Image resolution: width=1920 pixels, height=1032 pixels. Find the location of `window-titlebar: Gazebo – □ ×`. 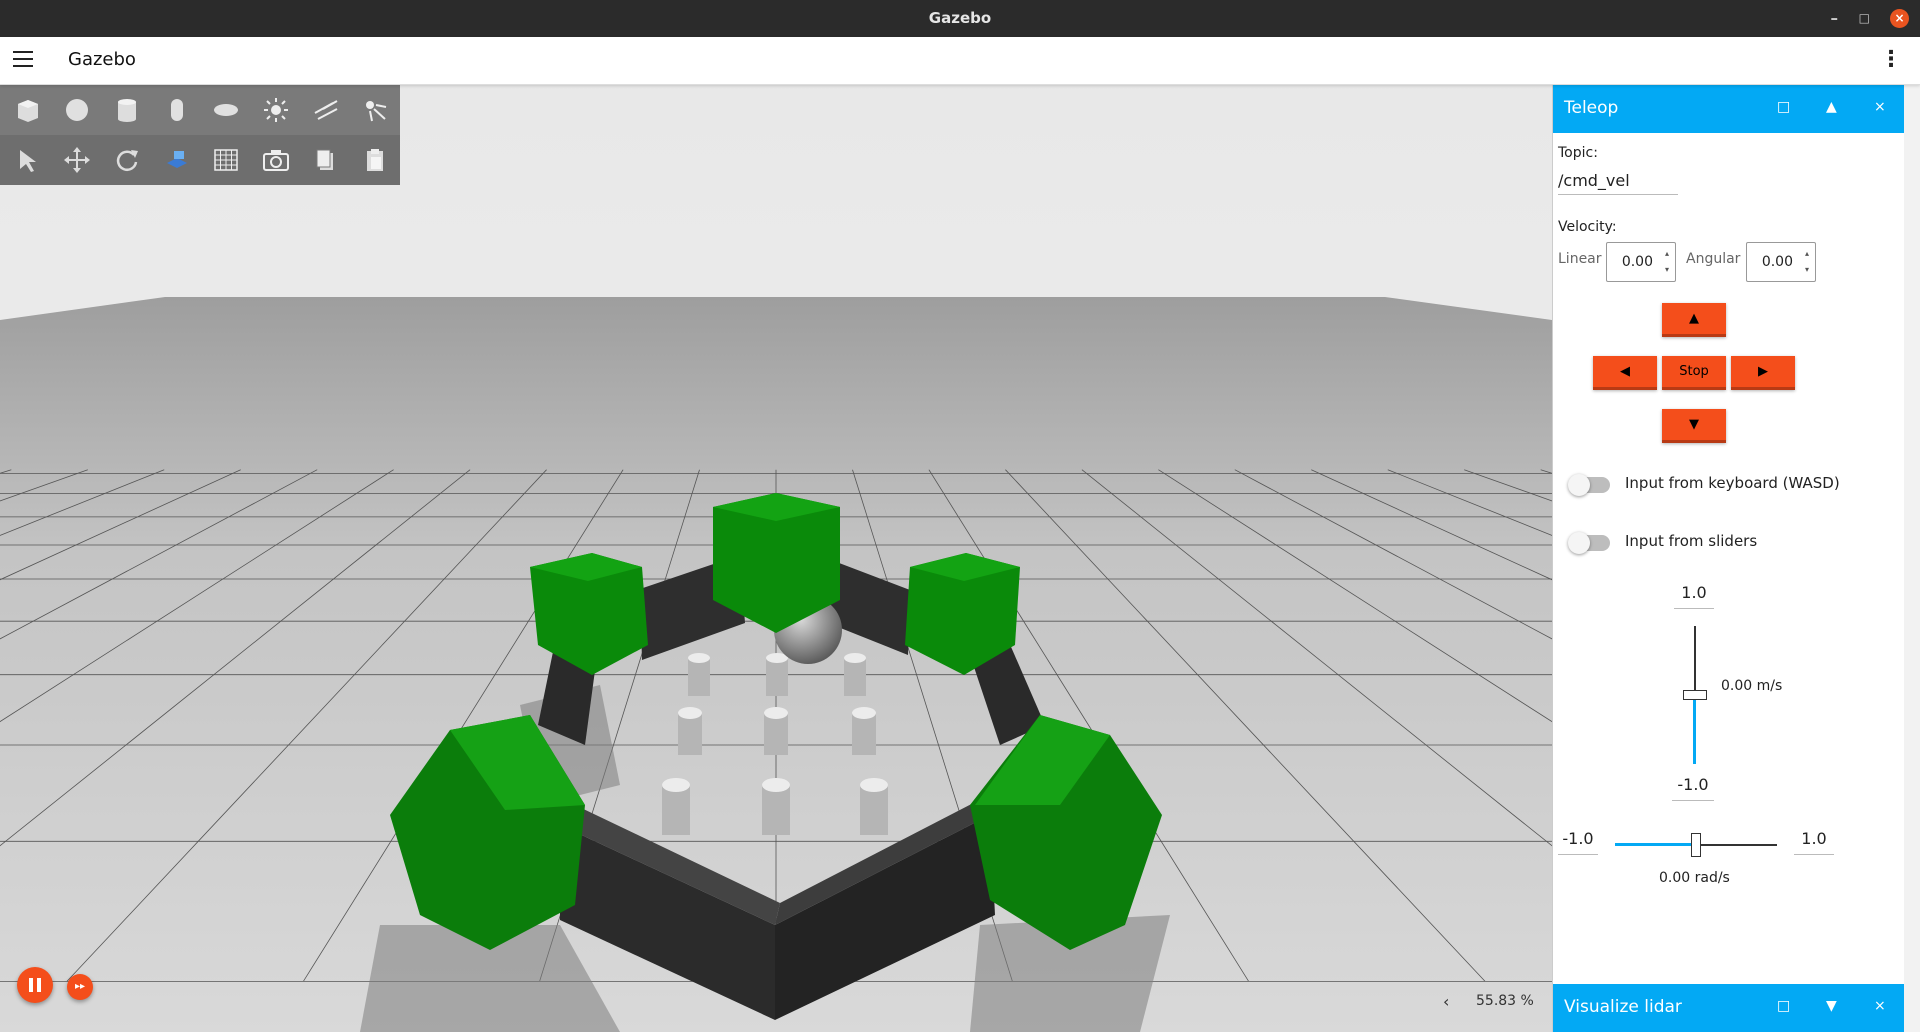

window-titlebar: Gazebo – □ × is located at coordinates (960, 18).